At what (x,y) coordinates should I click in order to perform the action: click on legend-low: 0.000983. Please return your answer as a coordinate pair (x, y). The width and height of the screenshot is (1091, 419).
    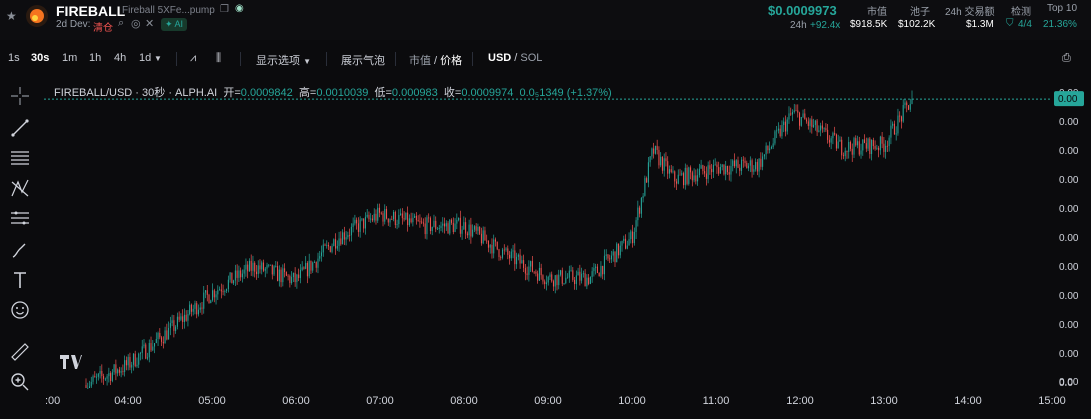
    Looking at the image, I should click on (414, 93).